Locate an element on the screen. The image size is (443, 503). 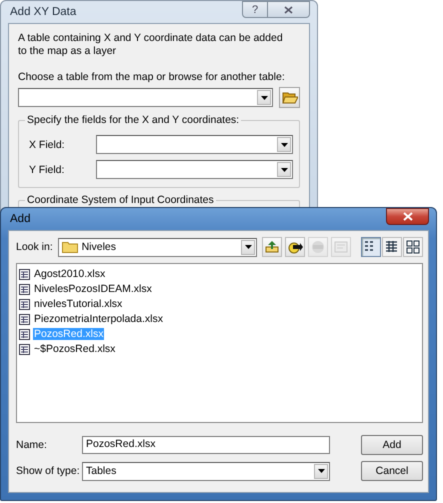
details-view-button is located at coordinates (392, 247).